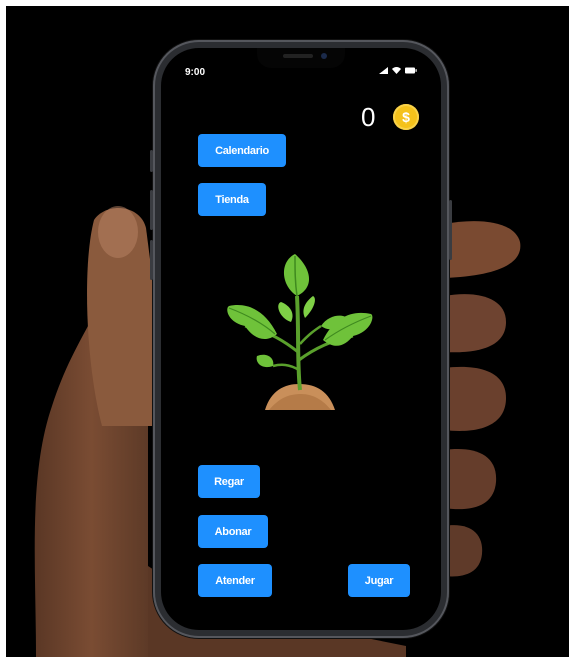 The width and height of the screenshot is (575, 663). What do you see at coordinates (195, 72) in the screenshot?
I see `status-time: 9:00` at bounding box center [195, 72].